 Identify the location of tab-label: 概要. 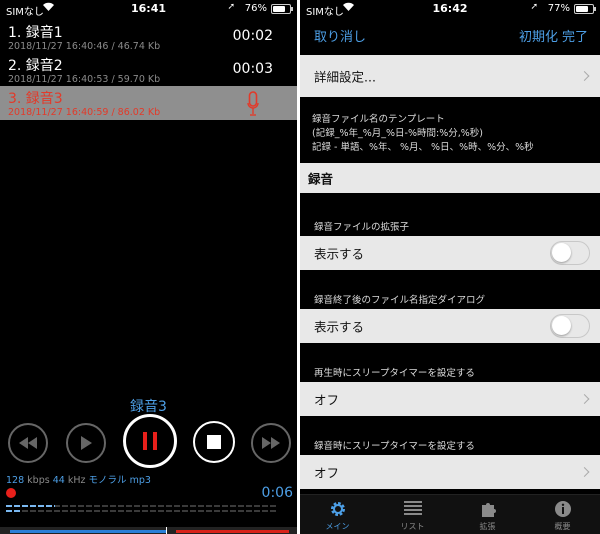
(562, 526).